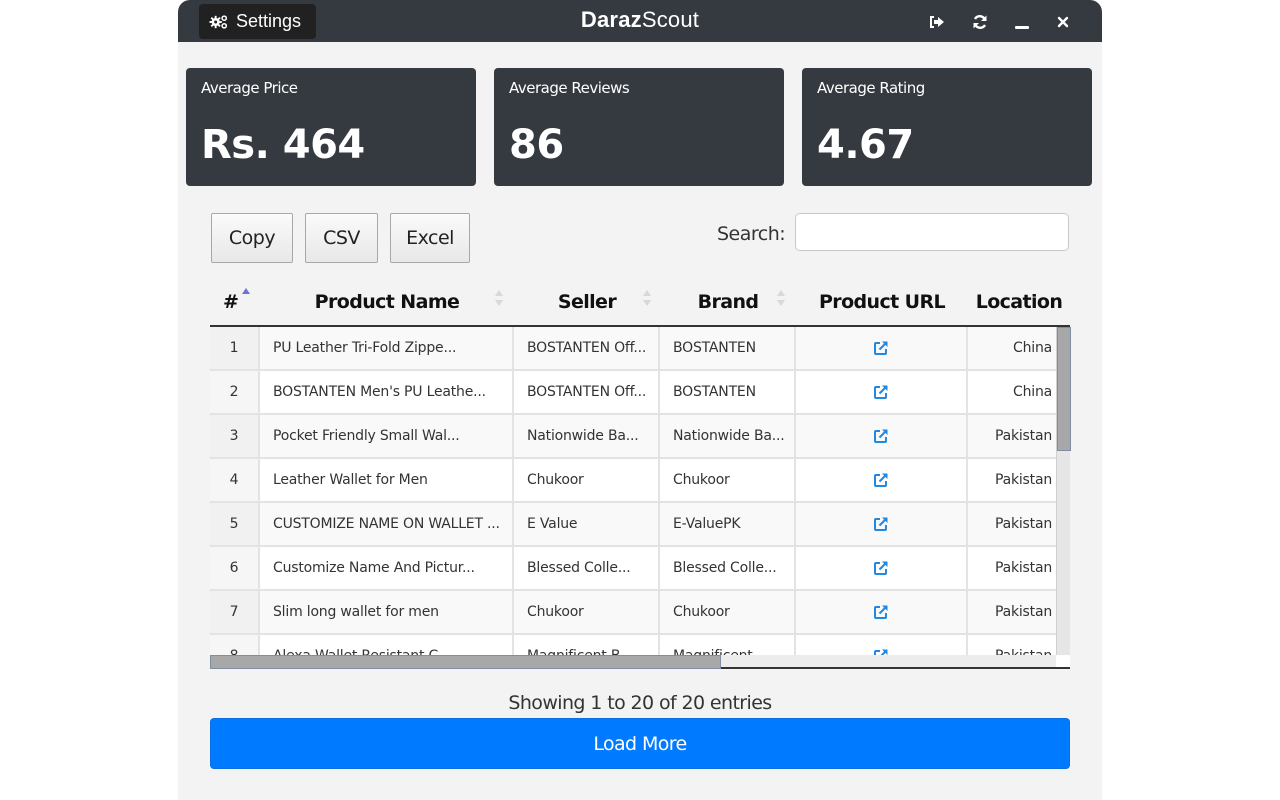 This screenshot has height=800, width=1280. I want to click on excel-button: Excel, so click(430, 238).